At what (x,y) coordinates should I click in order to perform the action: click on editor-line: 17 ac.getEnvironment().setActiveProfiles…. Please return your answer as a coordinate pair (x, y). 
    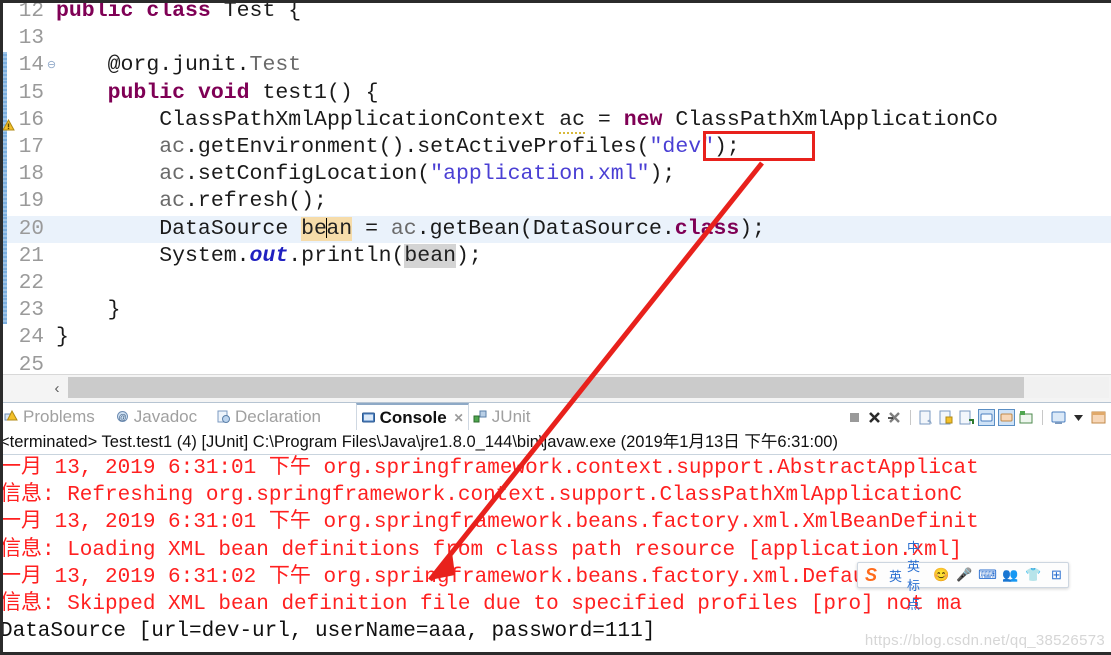
    Looking at the image, I should click on (555, 148).